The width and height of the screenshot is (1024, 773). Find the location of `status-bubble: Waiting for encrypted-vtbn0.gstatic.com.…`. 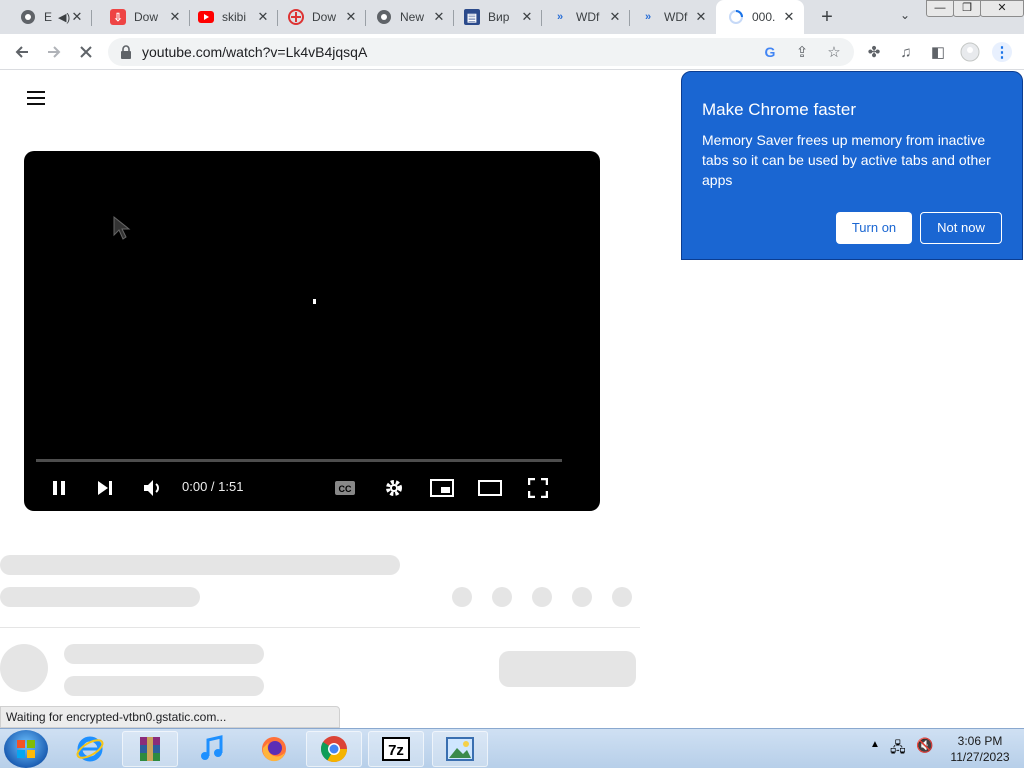

status-bubble: Waiting for encrypted-vtbn0.gstatic.com.… is located at coordinates (170, 717).